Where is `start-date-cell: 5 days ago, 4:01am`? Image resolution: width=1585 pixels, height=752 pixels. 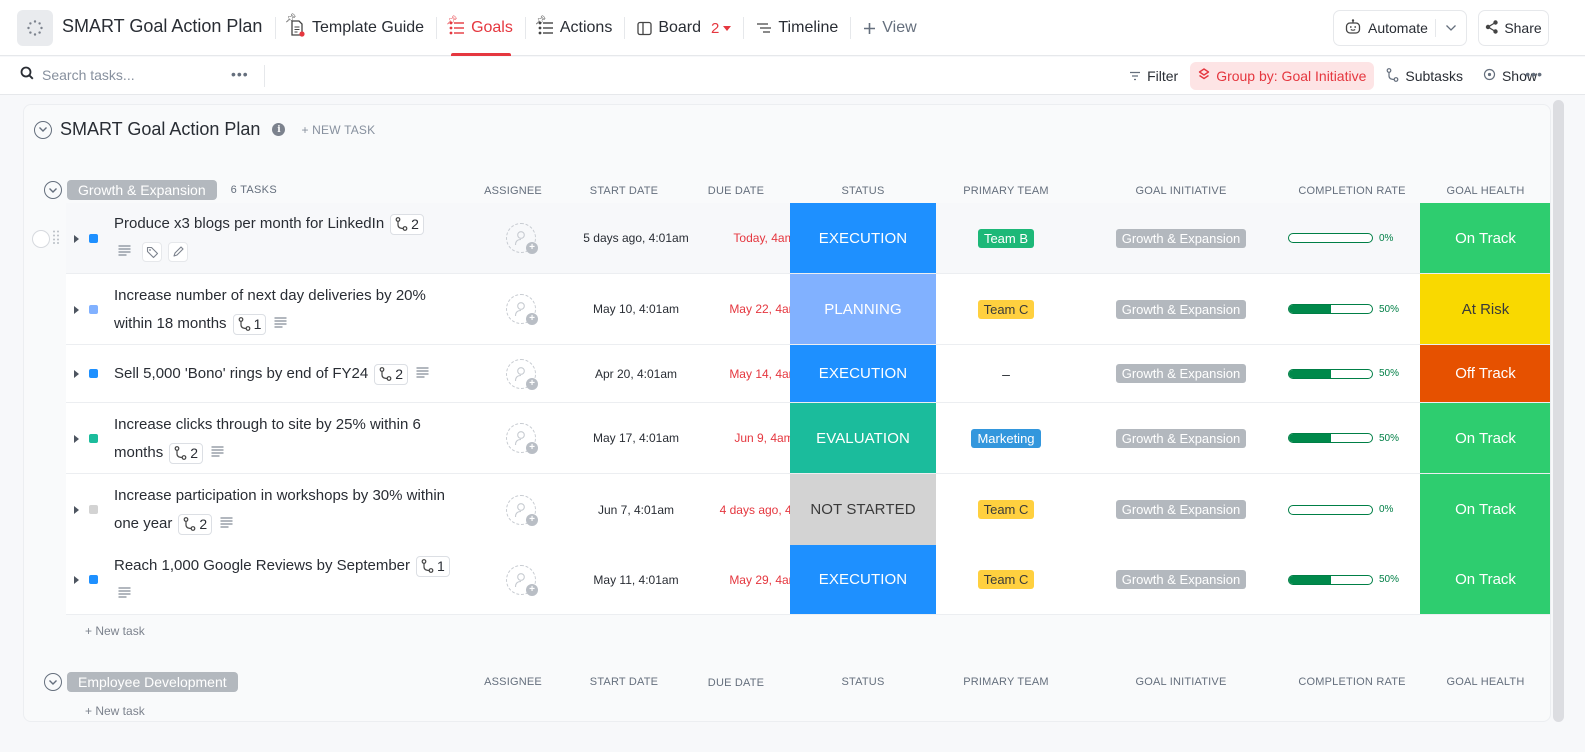
start-date-cell: 5 days ago, 4:01am is located at coordinates (636, 238).